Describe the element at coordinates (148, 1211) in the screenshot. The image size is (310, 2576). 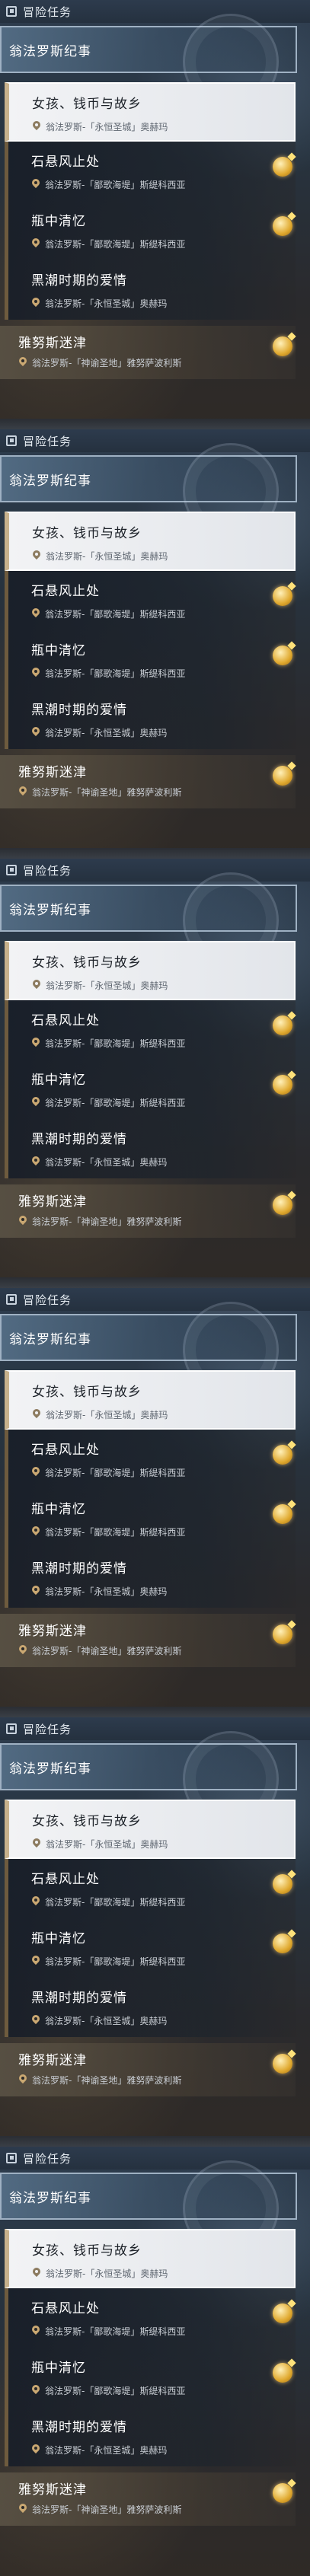
I see `quest-item: 雅努斯迷津翁法罗斯-「神谕圣地」雅努萨波利斯` at that location.